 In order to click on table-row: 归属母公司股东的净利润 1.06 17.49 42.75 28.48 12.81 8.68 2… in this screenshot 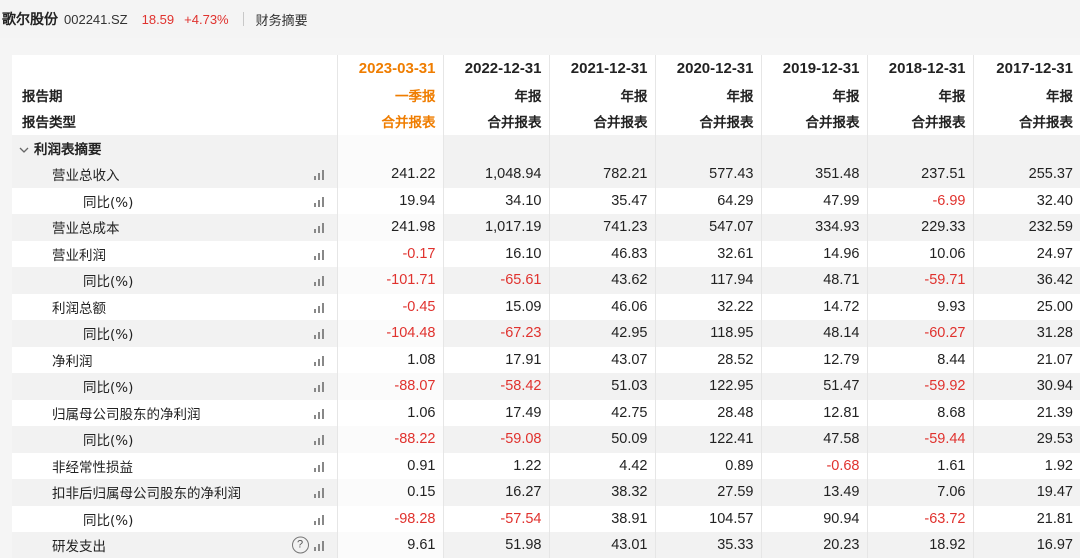, I will do `click(546, 412)`.